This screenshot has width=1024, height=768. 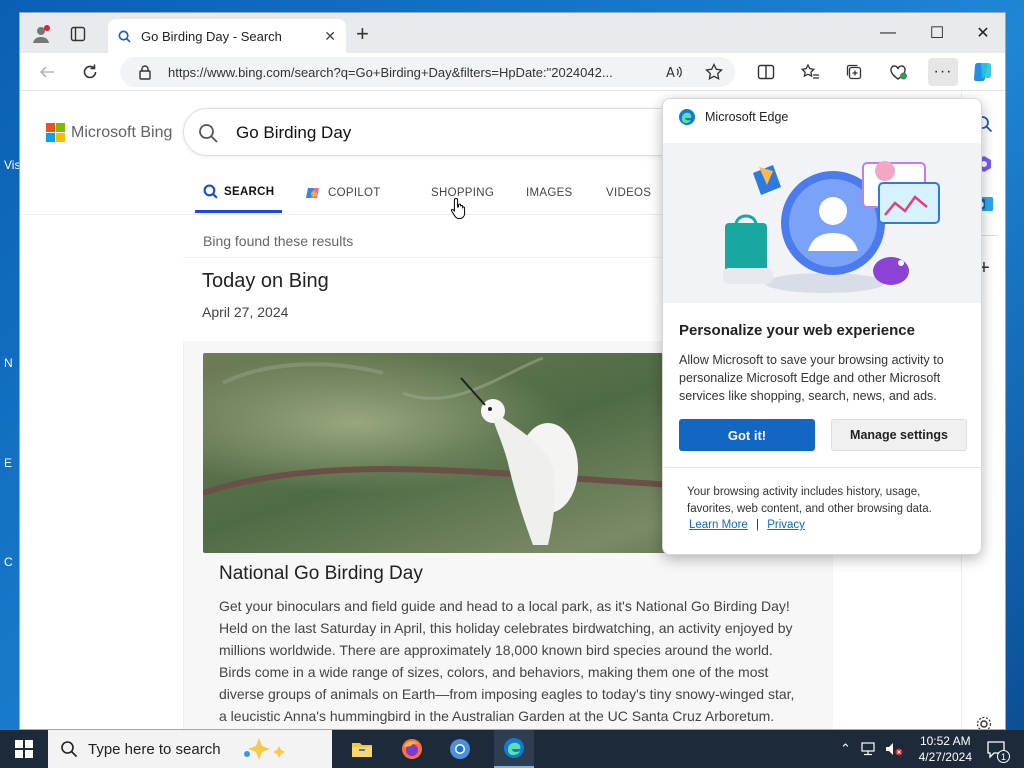 What do you see at coordinates (854, 72) in the screenshot?
I see `collections-icon` at bounding box center [854, 72].